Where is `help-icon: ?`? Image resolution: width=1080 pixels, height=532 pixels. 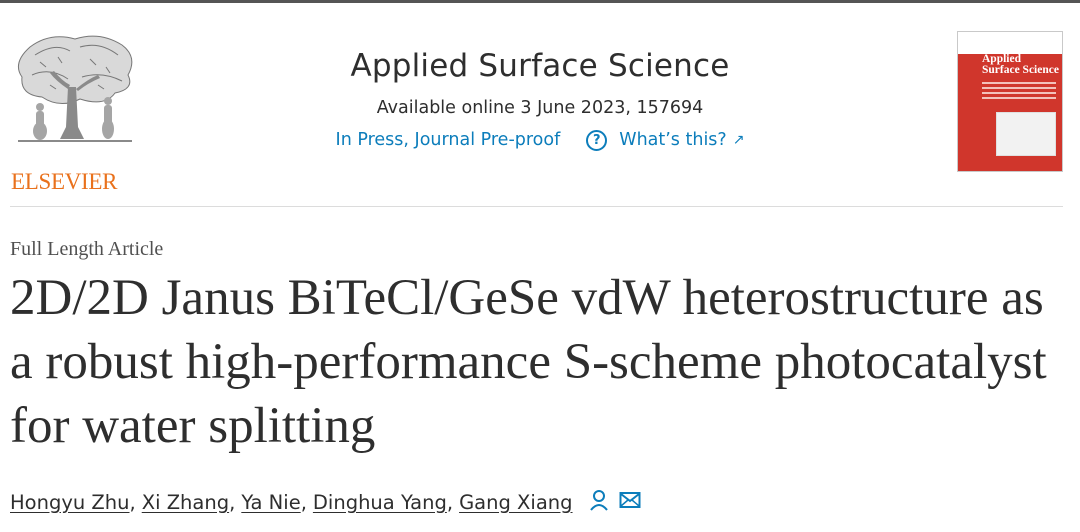 help-icon: ? is located at coordinates (597, 140).